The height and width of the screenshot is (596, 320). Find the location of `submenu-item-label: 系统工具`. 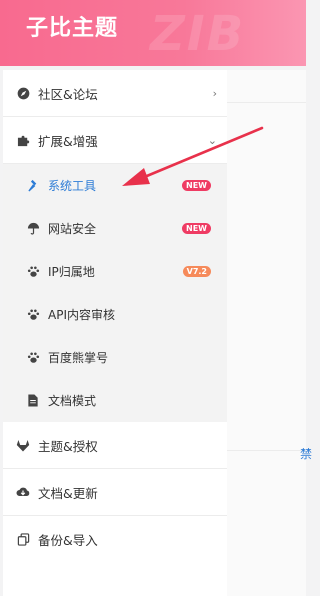

submenu-item-label: 系统工具 is located at coordinates (72, 186).